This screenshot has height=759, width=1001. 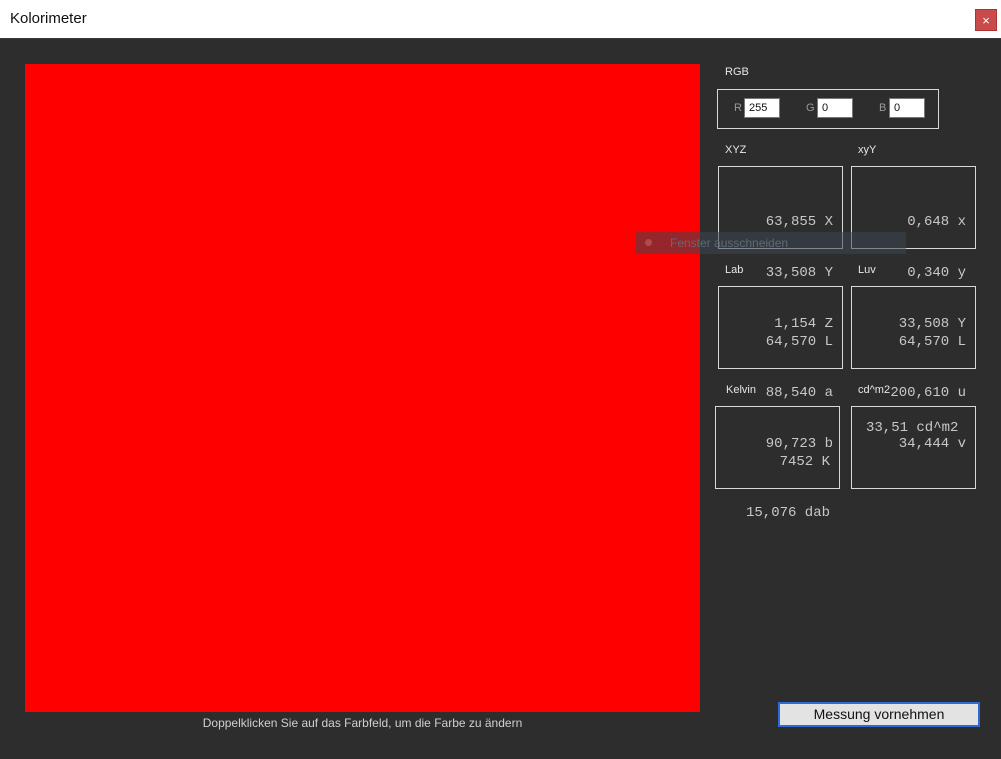 I want to click on luminance-box: 33,51 cd^m2, so click(x=913, y=447).